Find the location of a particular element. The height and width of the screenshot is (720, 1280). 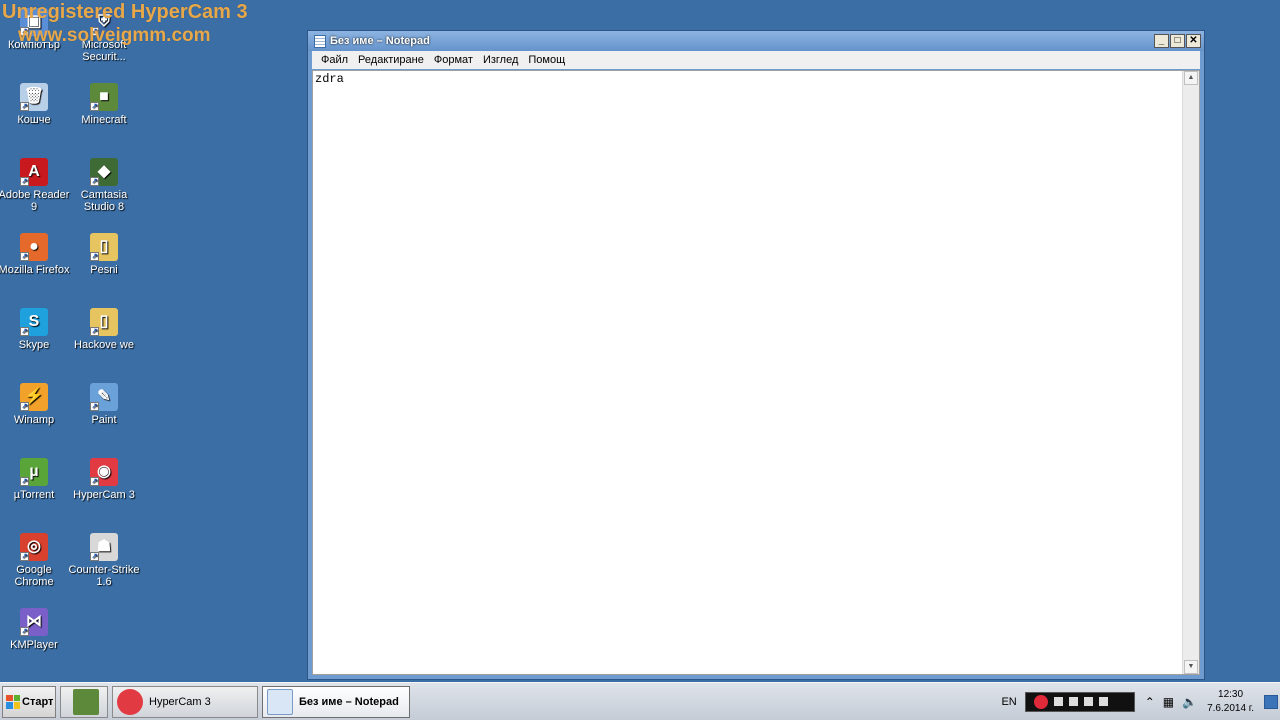

desktop-icon: ☗ ↗ Counter-Strike 1.6 is located at coordinates (104, 560).